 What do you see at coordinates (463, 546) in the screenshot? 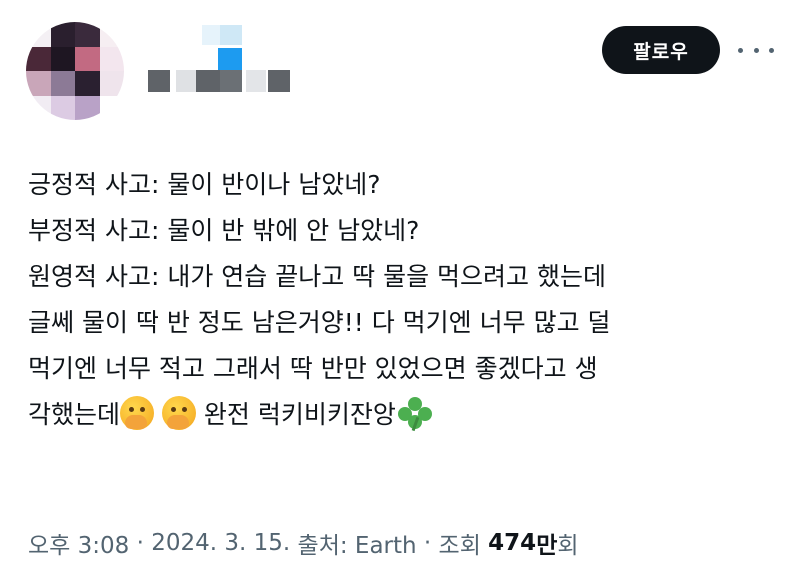
I see `views-label: 조회` at bounding box center [463, 546].